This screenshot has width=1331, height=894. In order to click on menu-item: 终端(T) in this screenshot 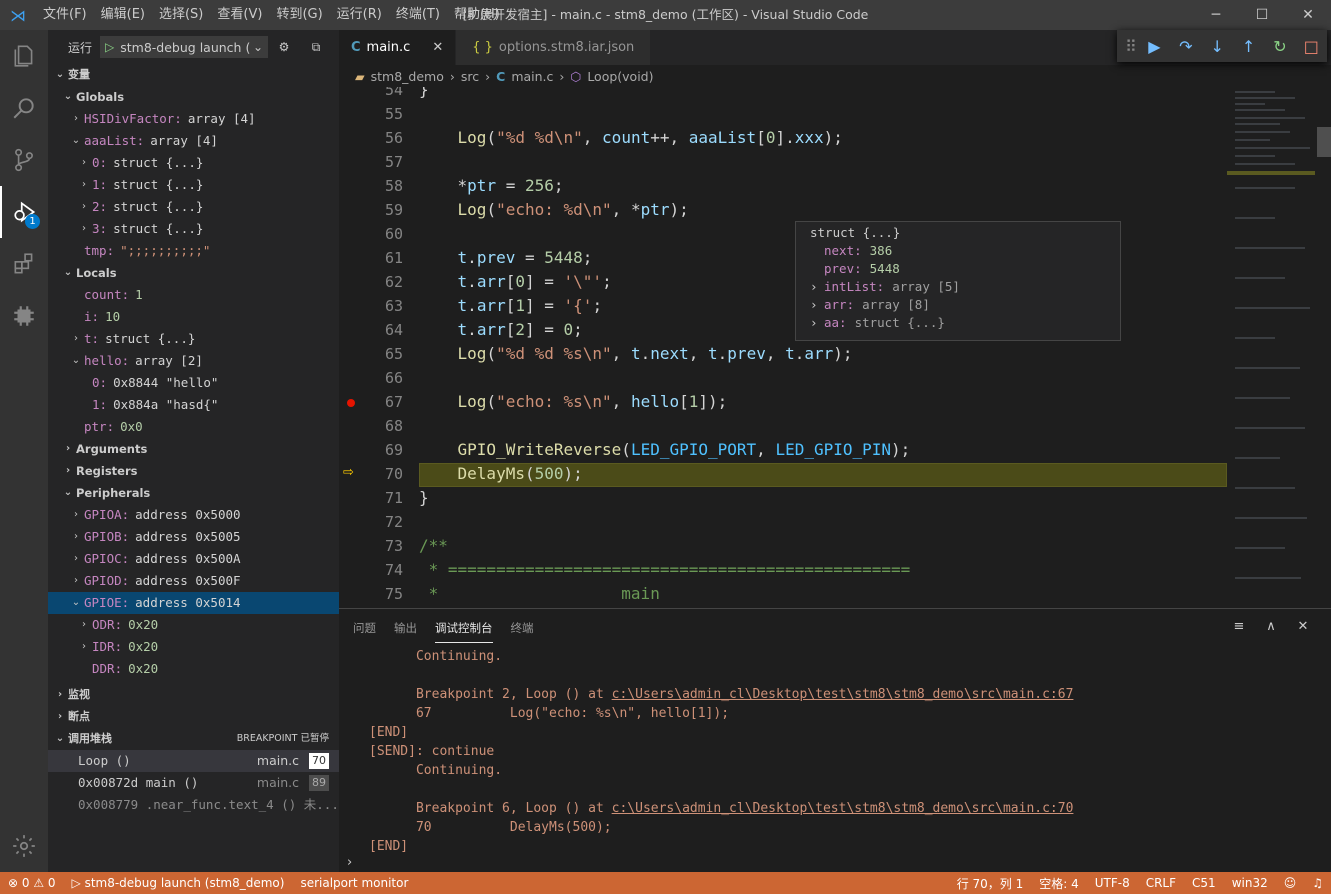, I will do `click(418, 15)`.